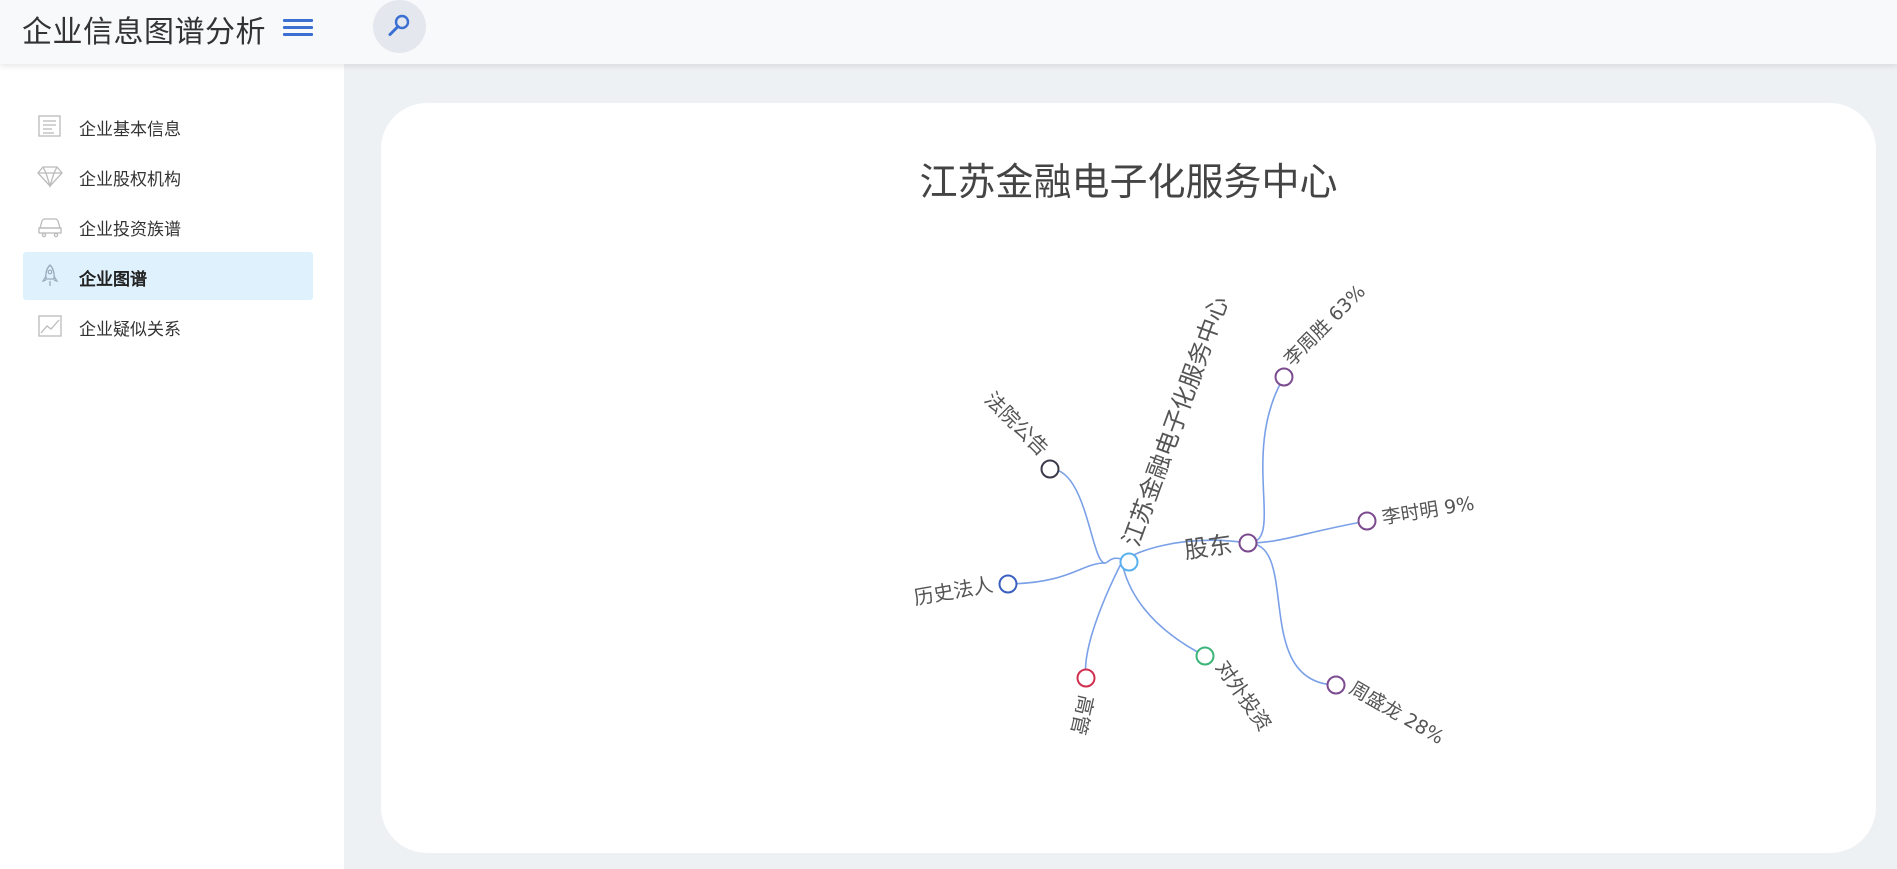  What do you see at coordinates (1077, 516) in the screenshot?
I see `link-court` at bounding box center [1077, 516].